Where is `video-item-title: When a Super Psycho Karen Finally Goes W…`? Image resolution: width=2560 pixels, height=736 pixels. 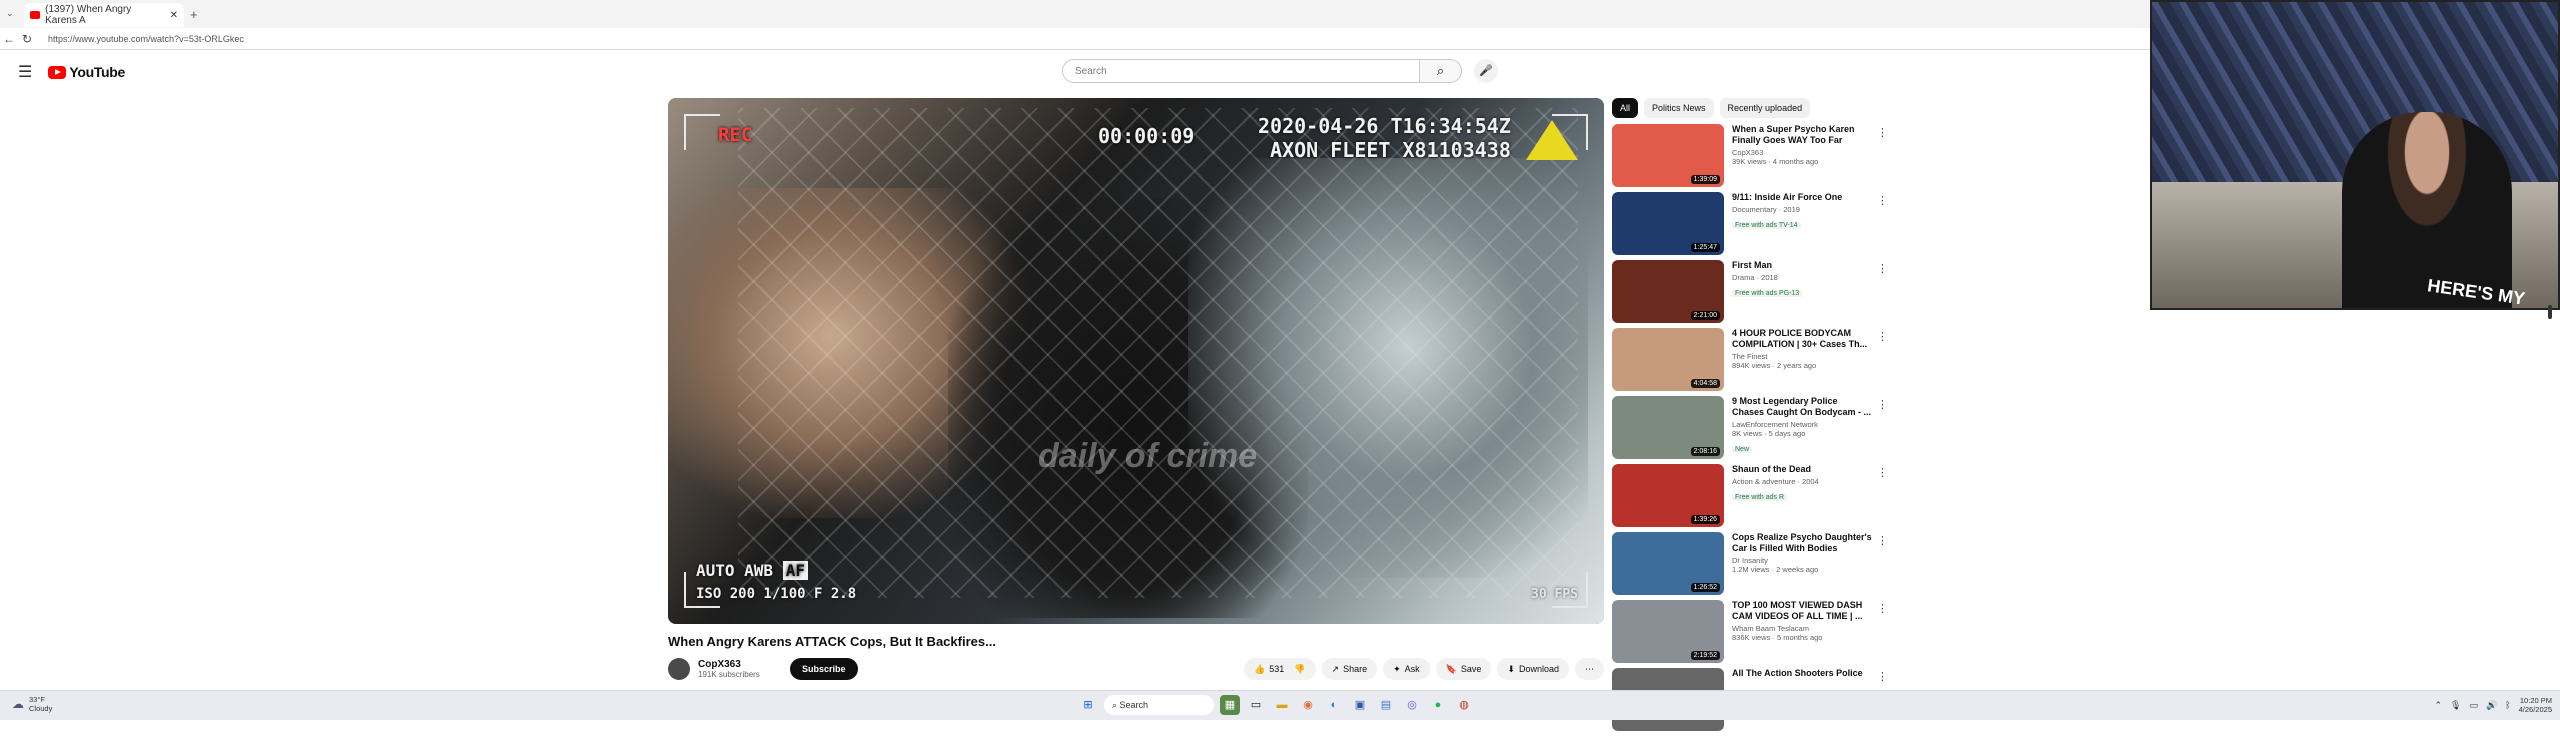 video-item-title: When a Super Psycho Karen Finally Goes W… is located at coordinates (1802, 135).